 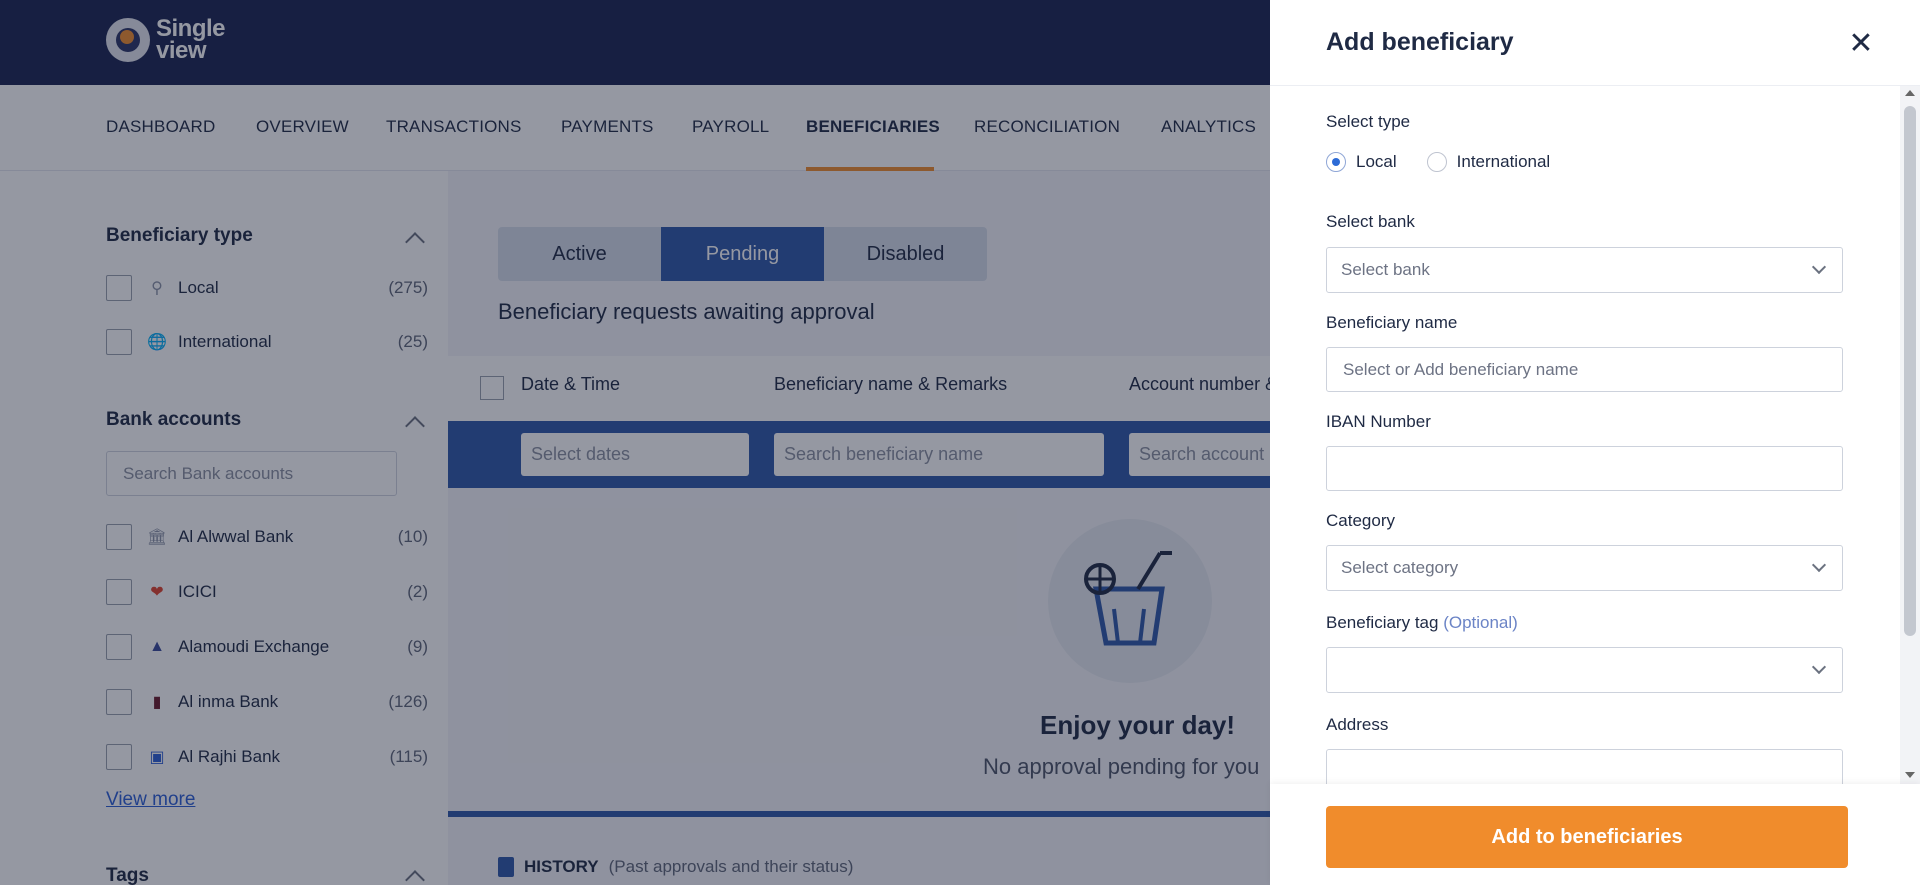 I want to click on beneficiary-tag-label: Beneficiary tag (Optional), so click(x=1422, y=623).